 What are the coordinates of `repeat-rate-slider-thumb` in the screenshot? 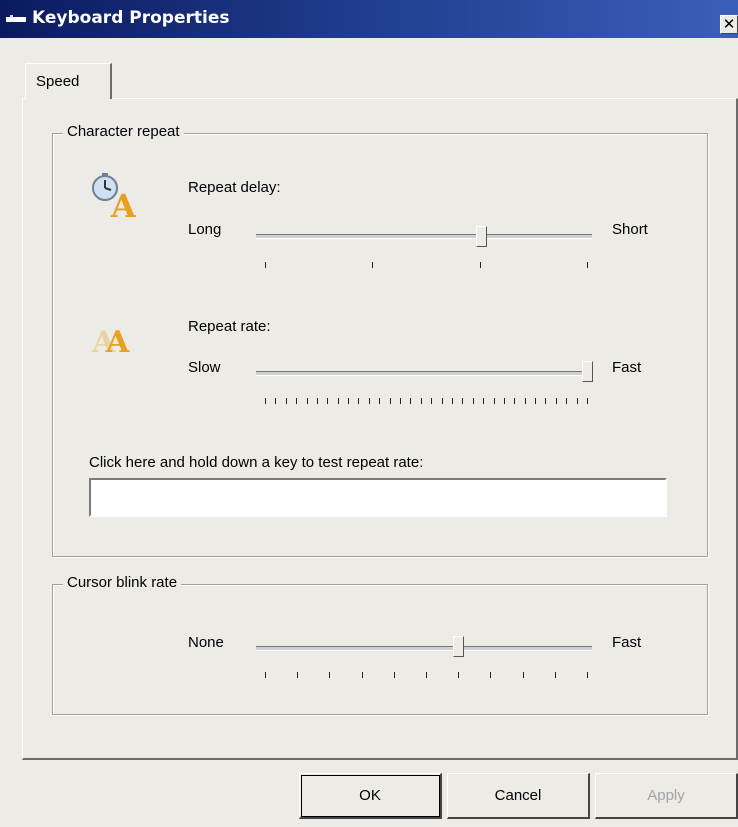 It's located at (587, 374).